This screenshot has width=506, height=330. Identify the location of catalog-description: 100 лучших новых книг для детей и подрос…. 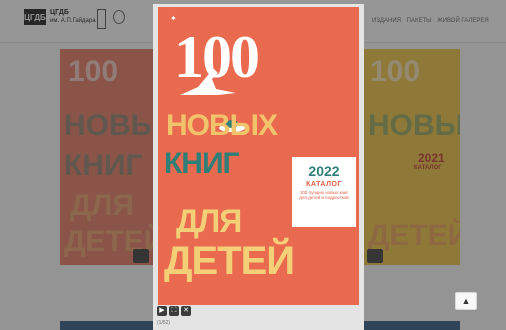
(324, 195).